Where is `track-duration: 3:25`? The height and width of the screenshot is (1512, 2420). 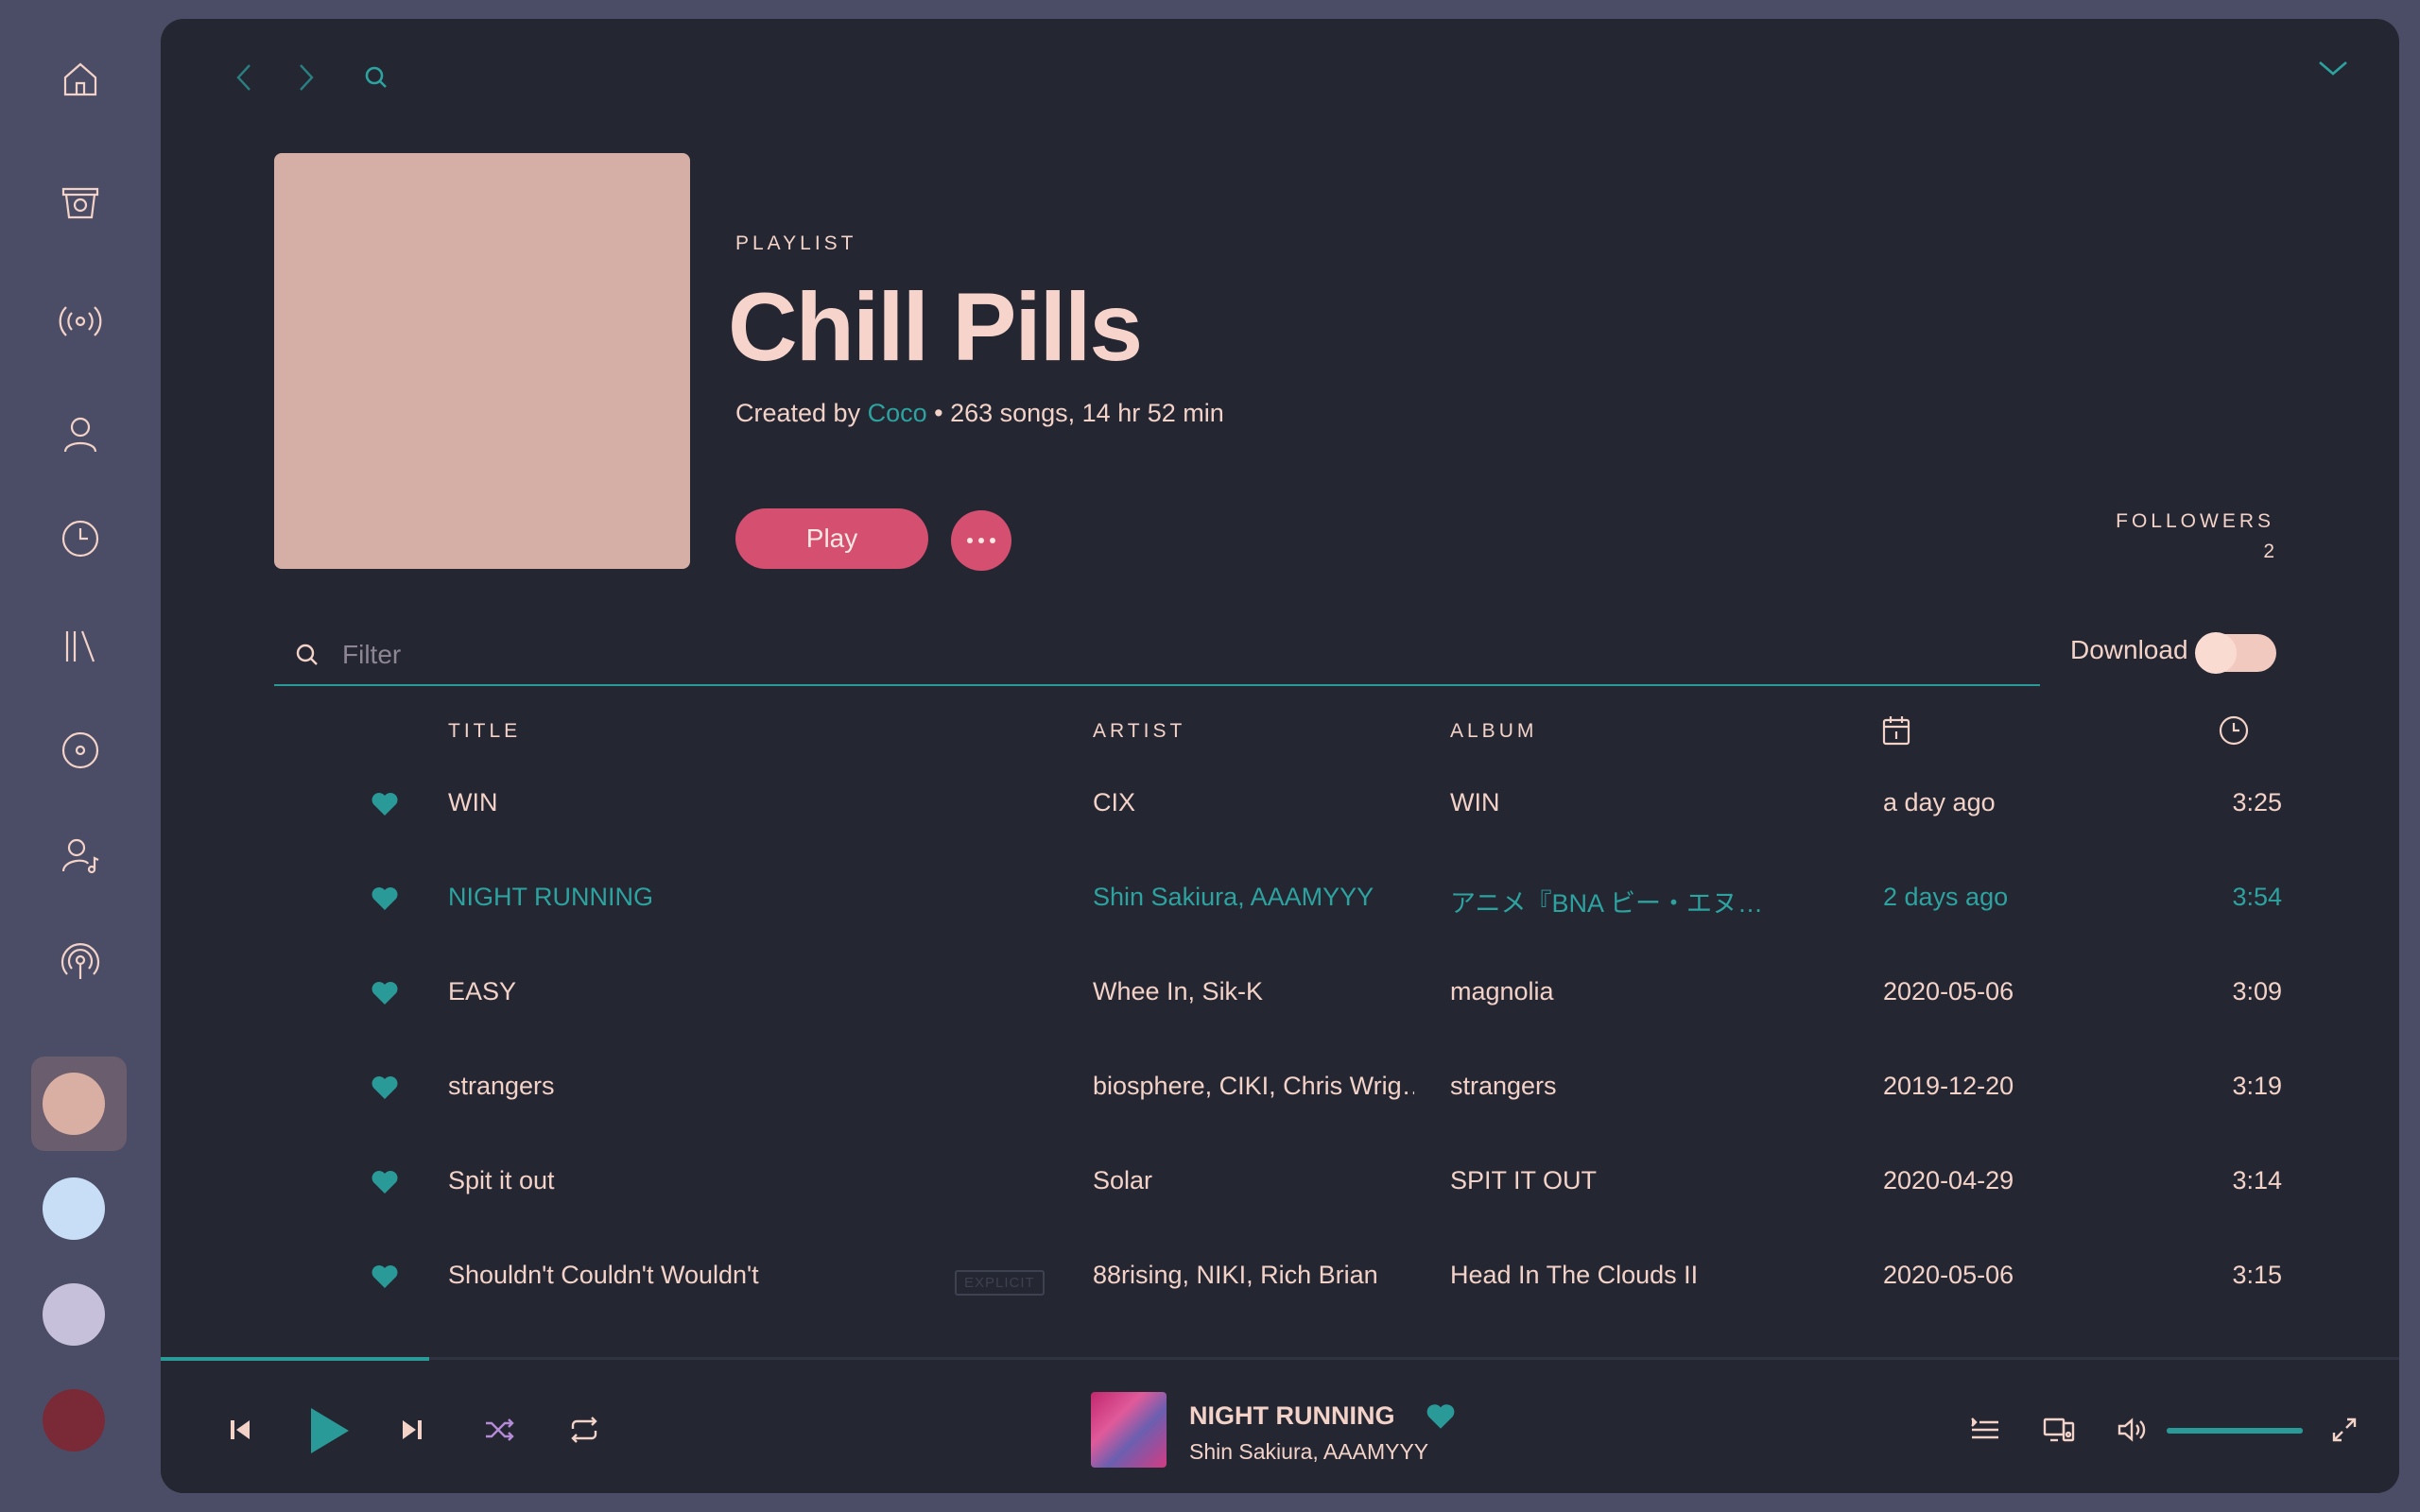 track-duration: 3:25 is located at coordinates (2257, 802).